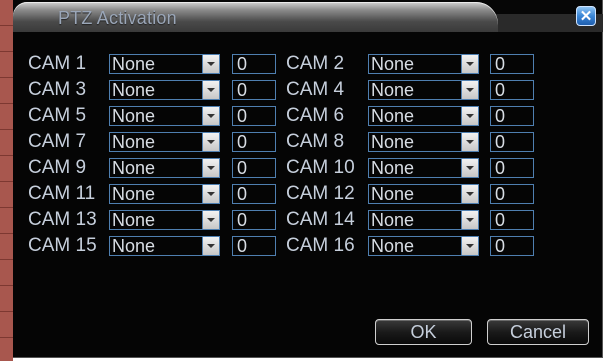 The height and width of the screenshot is (361, 605). Describe the element at coordinates (255, 17) in the screenshot. I see `title-bar: PTZ Activation` at that location.